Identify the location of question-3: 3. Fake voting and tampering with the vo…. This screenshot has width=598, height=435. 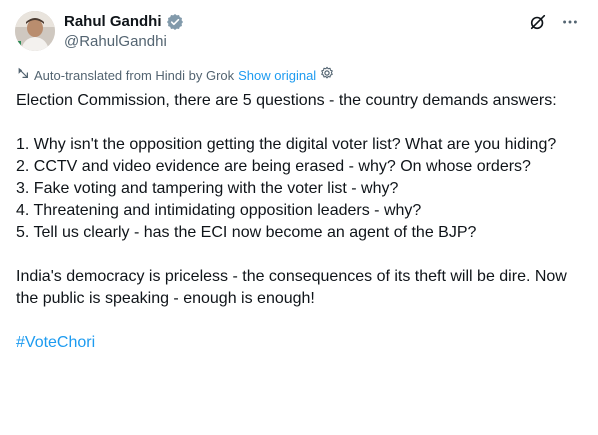
(207, 188).